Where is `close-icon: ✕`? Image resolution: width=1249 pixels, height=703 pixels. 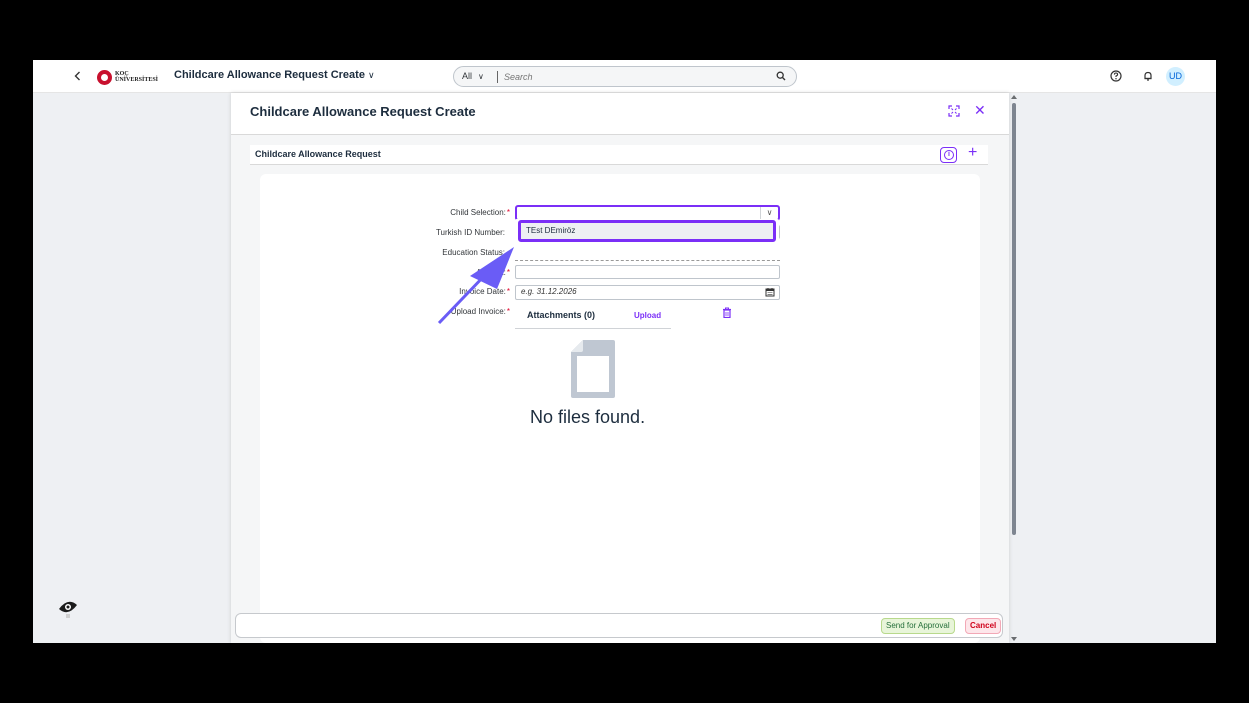 close-icon: ✕ is located at coordinates (980, 110).